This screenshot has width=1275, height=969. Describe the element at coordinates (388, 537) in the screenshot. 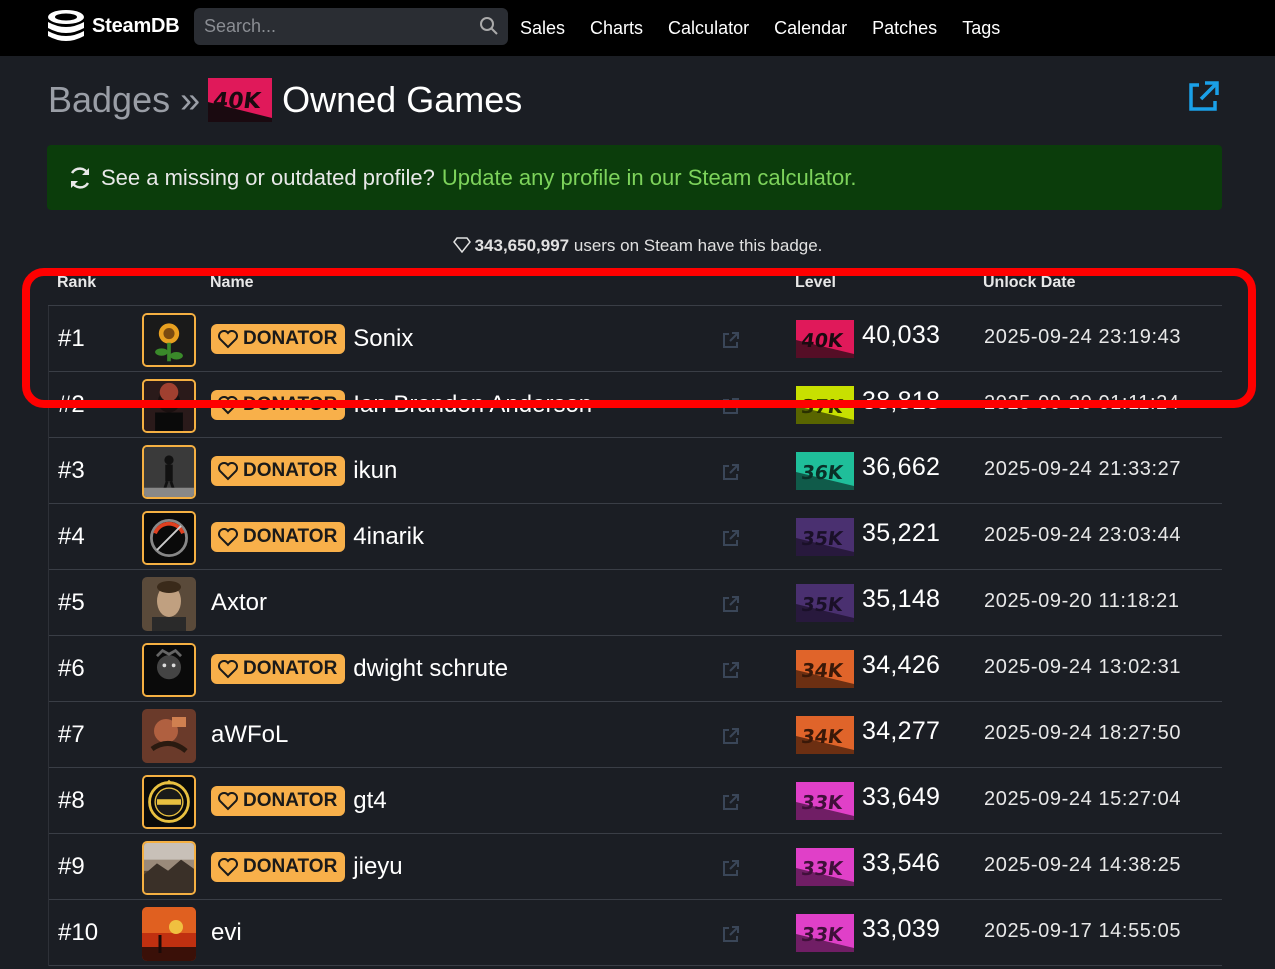

I see `player-name-link: 4inarik` at that location.